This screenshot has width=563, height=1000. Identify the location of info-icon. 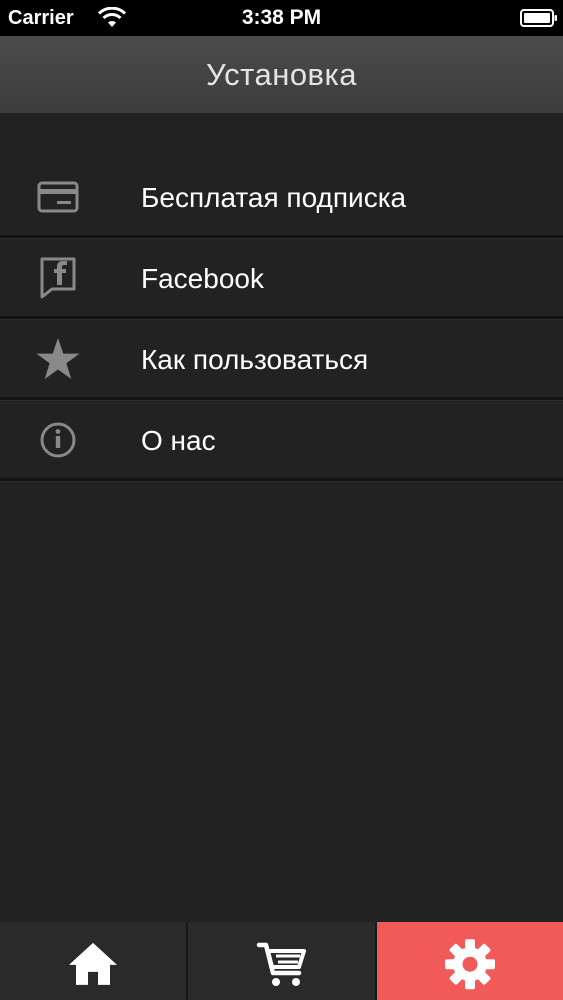
(58, 440).